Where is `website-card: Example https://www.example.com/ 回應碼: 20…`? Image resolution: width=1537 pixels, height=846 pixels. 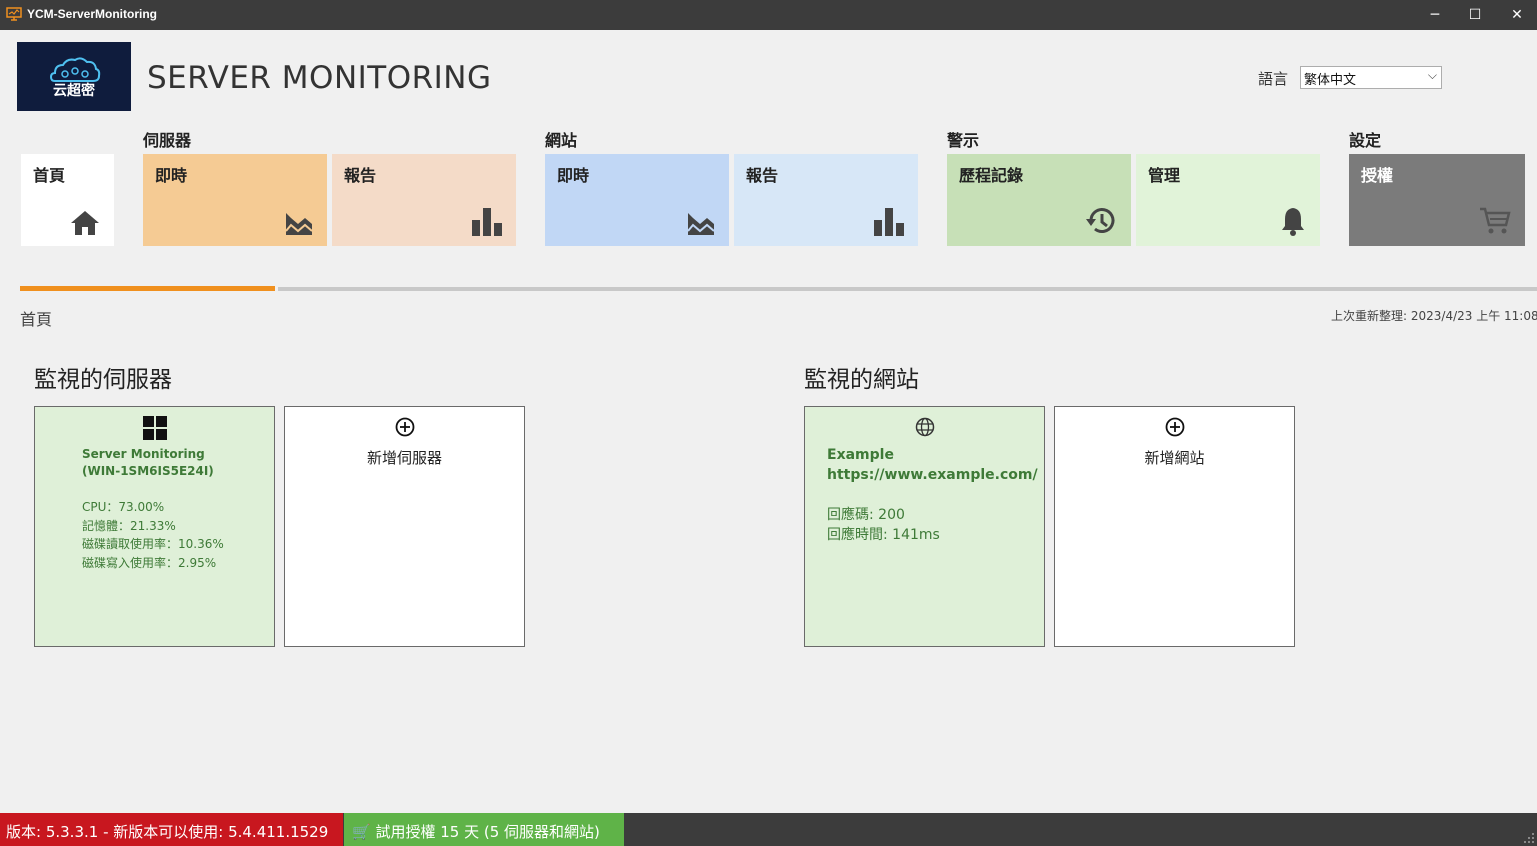 website-card: Example https://www.example.com/ 回應碼: 20… is located at coordinates (924, 526).